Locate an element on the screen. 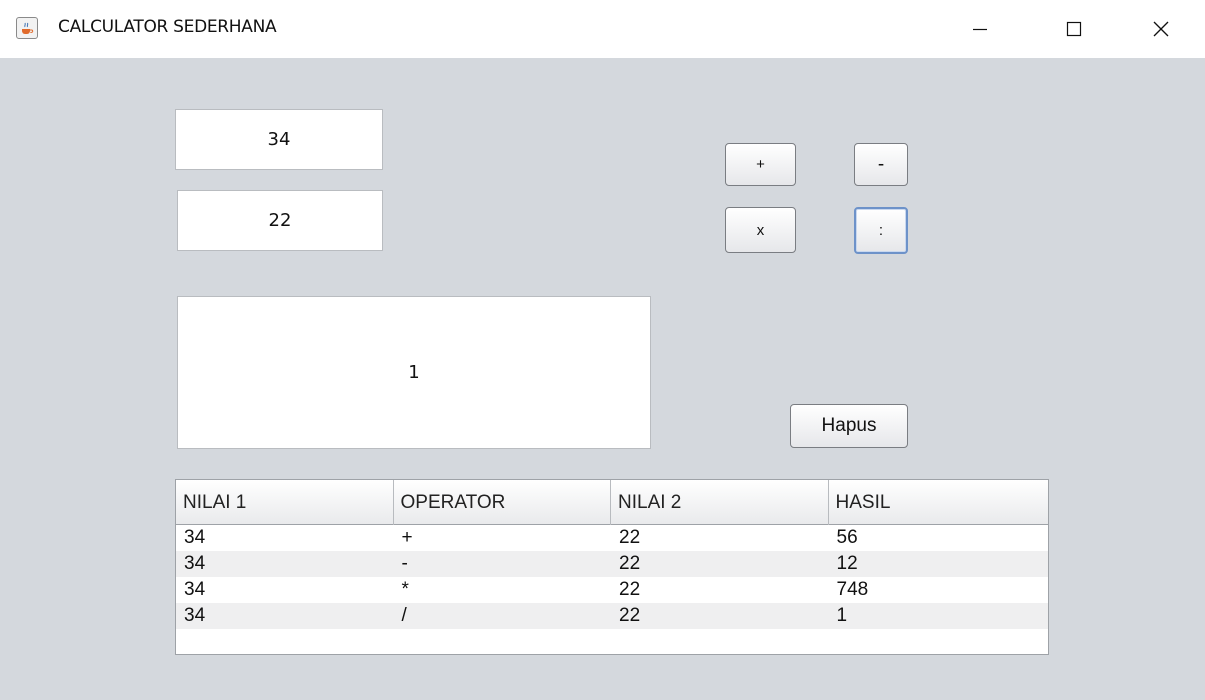 The width and height of the screenshot is (1205, 700). minimize-icon is located at coordinates (980, 29).